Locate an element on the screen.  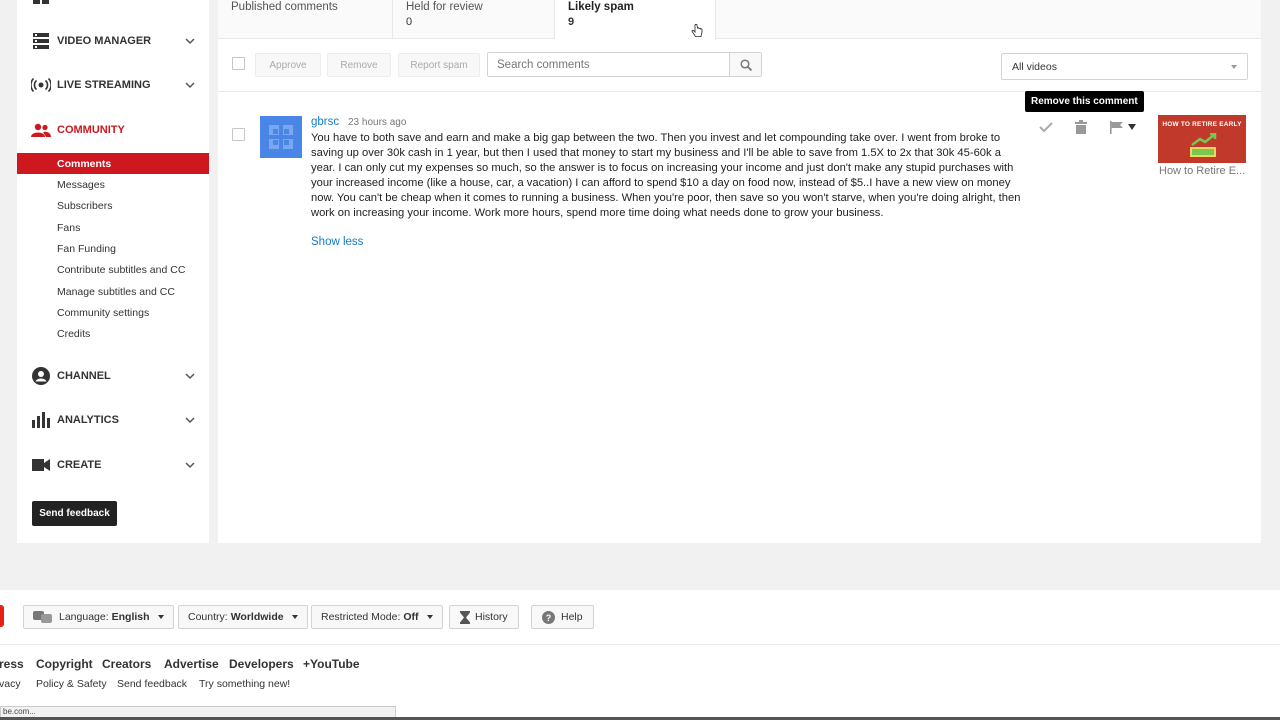
language-label: Language: is located at coordinates (84, 617).